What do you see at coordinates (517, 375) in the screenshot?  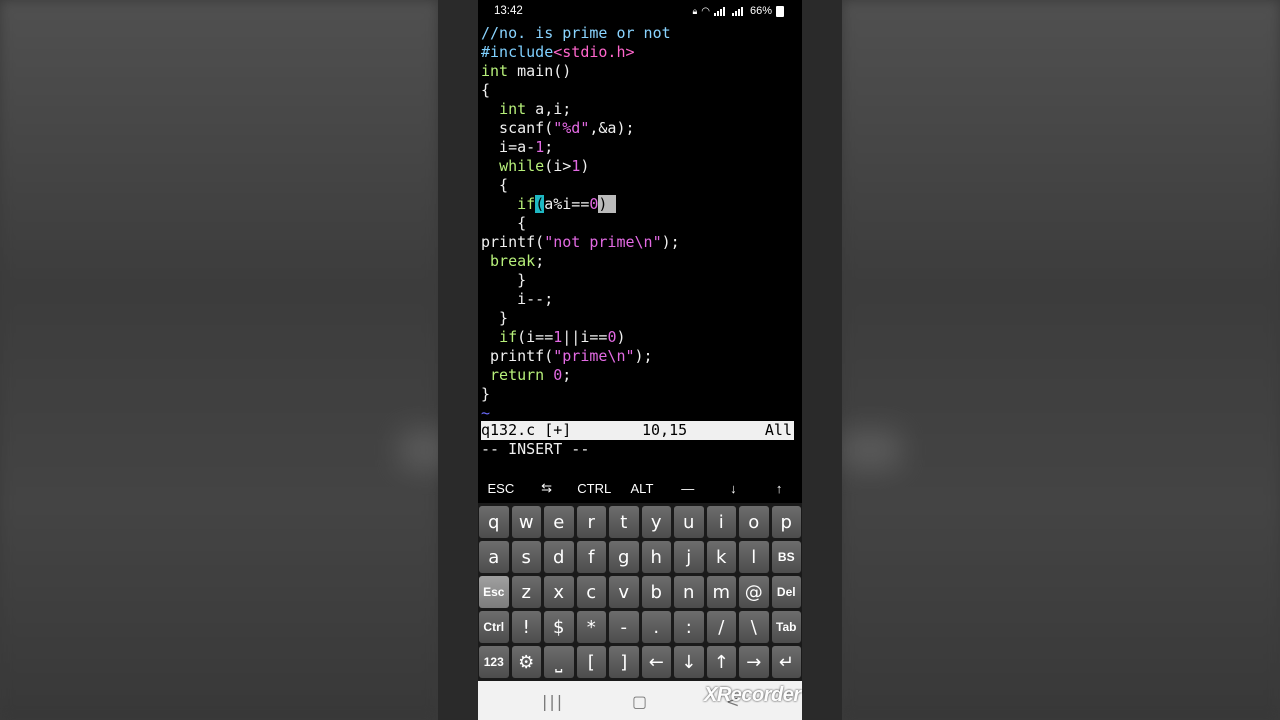 I see `code-token: return` at bounding box center [517, 375].